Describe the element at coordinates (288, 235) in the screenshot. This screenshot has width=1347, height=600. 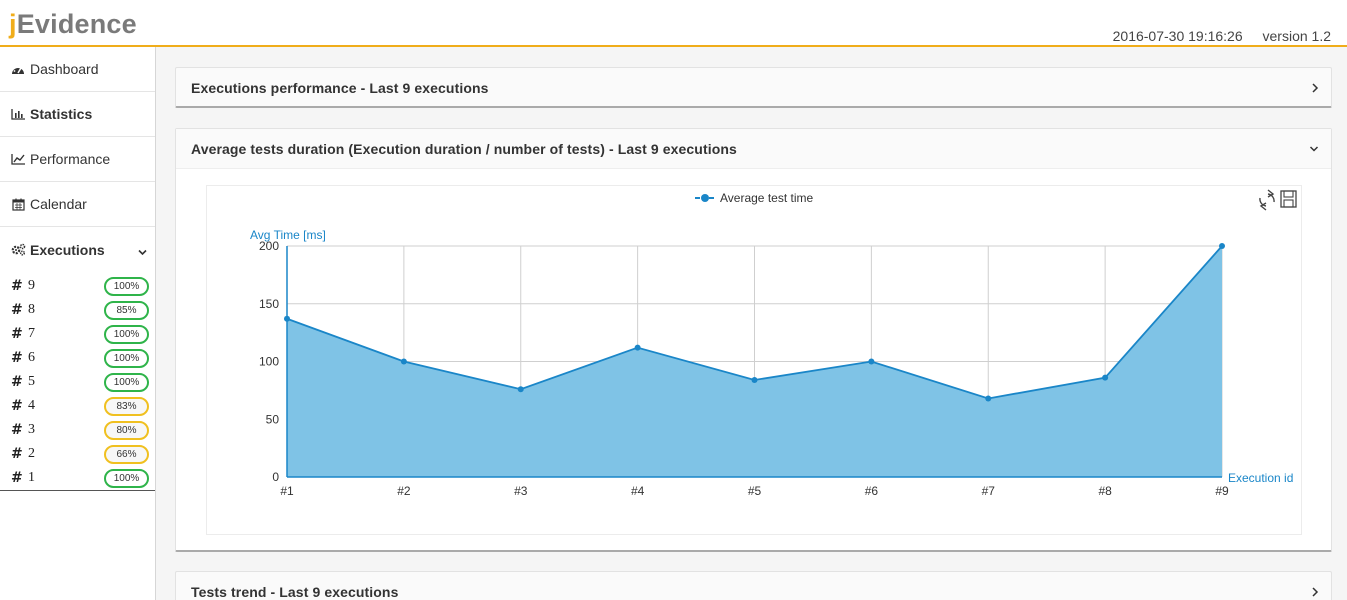
I see `y-axis-label: Avg Time [ms]` at that location.